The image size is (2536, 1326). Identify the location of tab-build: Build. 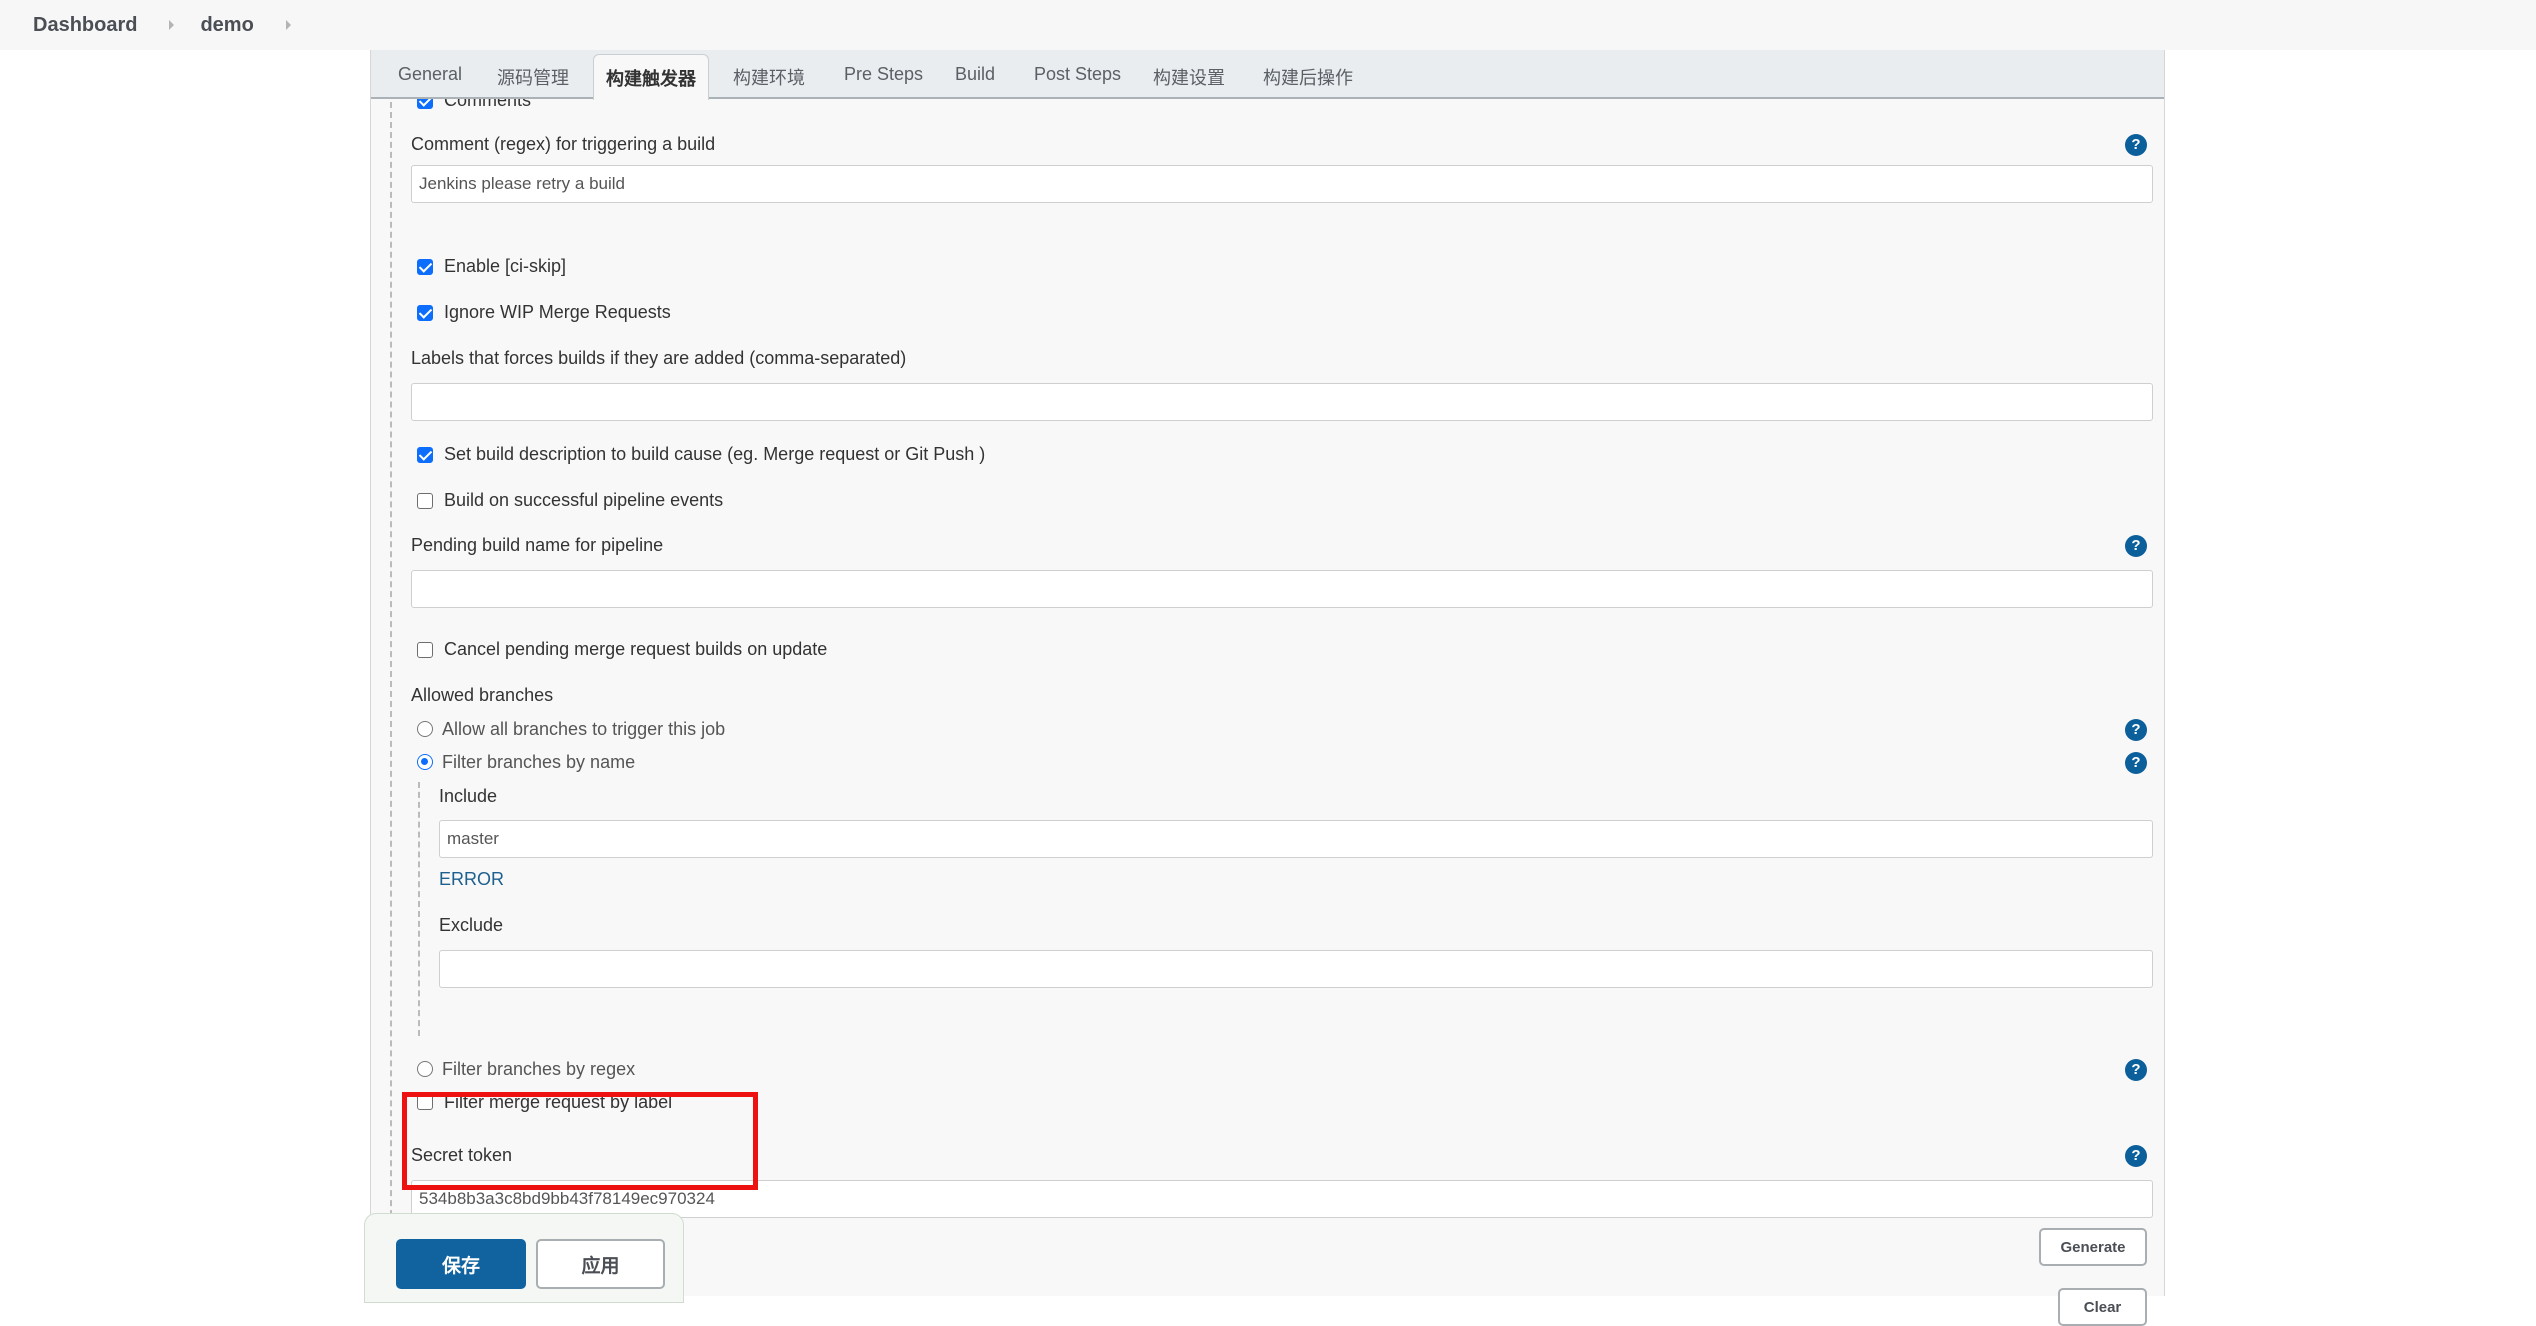
(975, 74).